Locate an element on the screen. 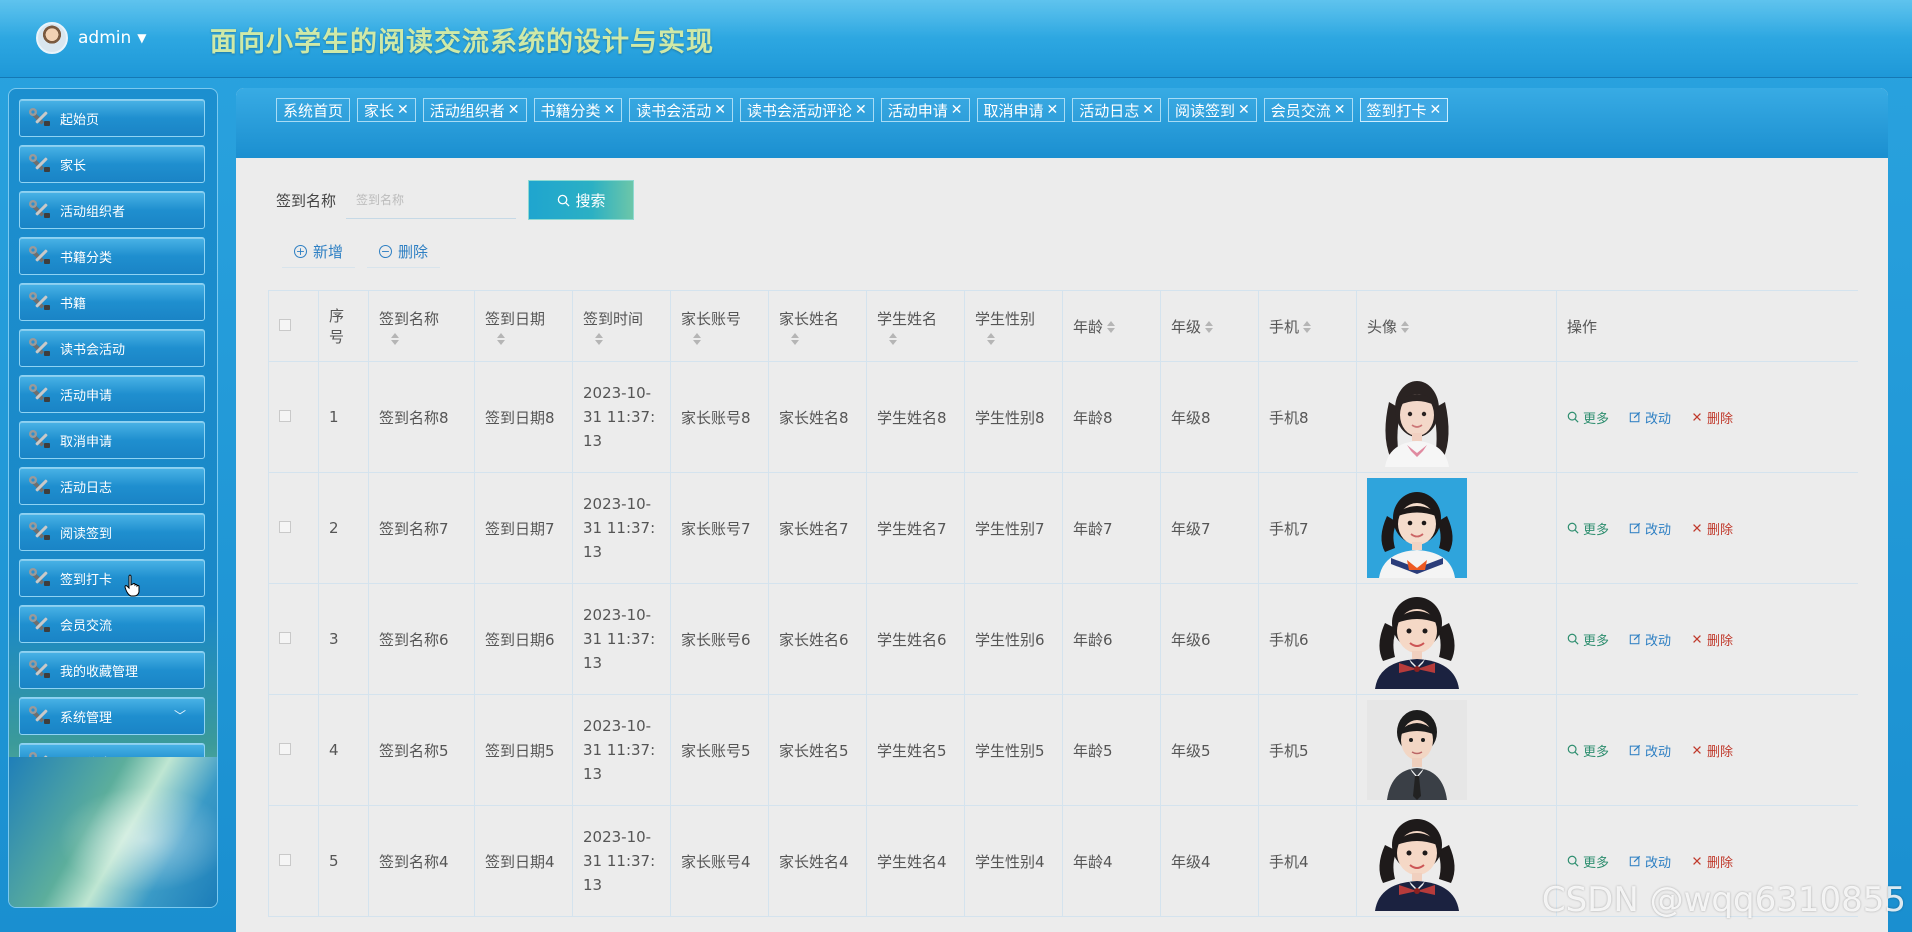 The width and height of the screenshot is (1912, 932). tab-4: 读书会活动 ✕ is located at coordinates (681, 110).